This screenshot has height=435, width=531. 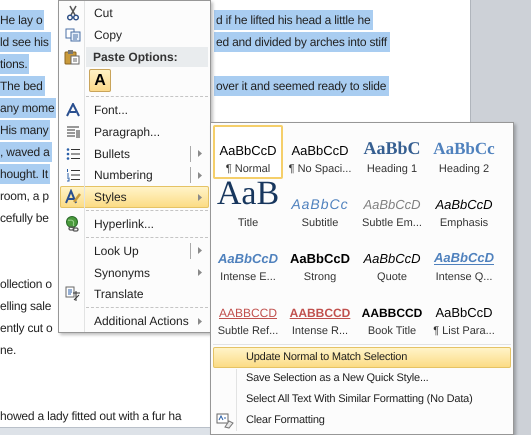 I want to click on style-tile: AaBbC Heading 1, so click(x=392, y=152).